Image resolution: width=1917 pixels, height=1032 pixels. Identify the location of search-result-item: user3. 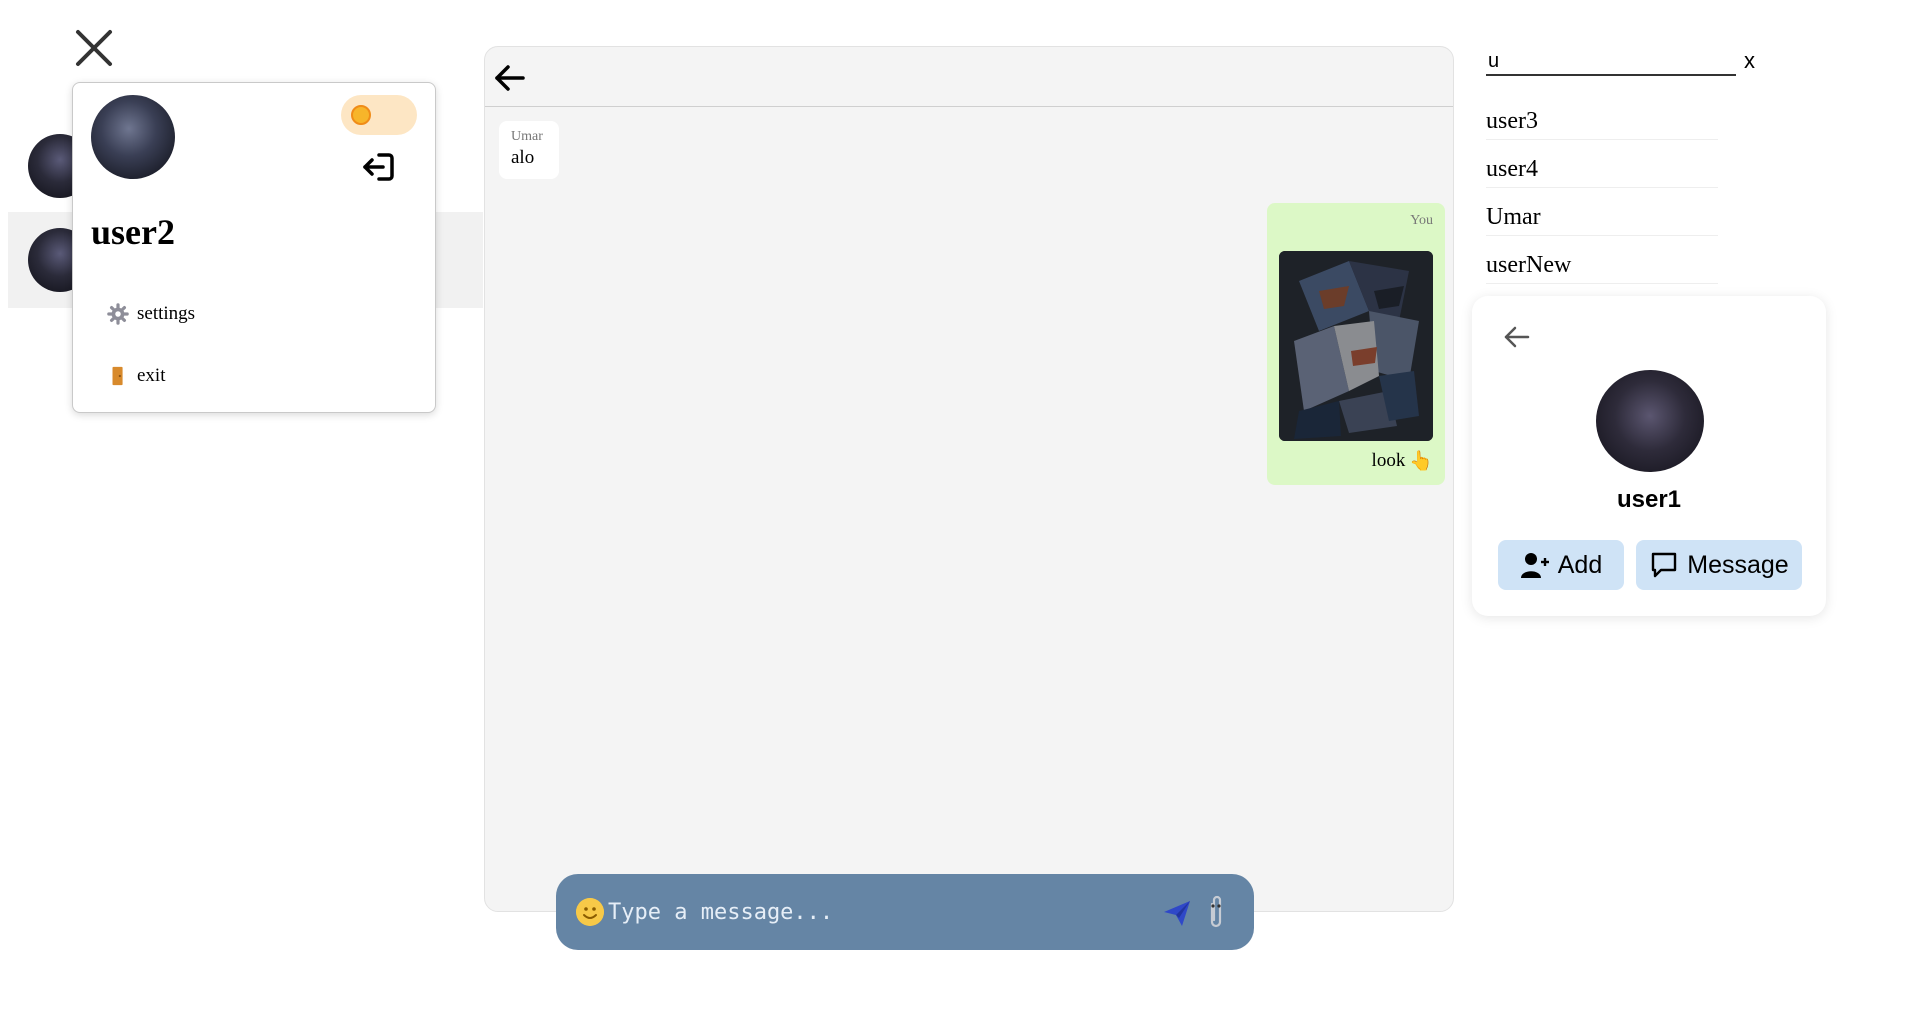
(1602, 121).